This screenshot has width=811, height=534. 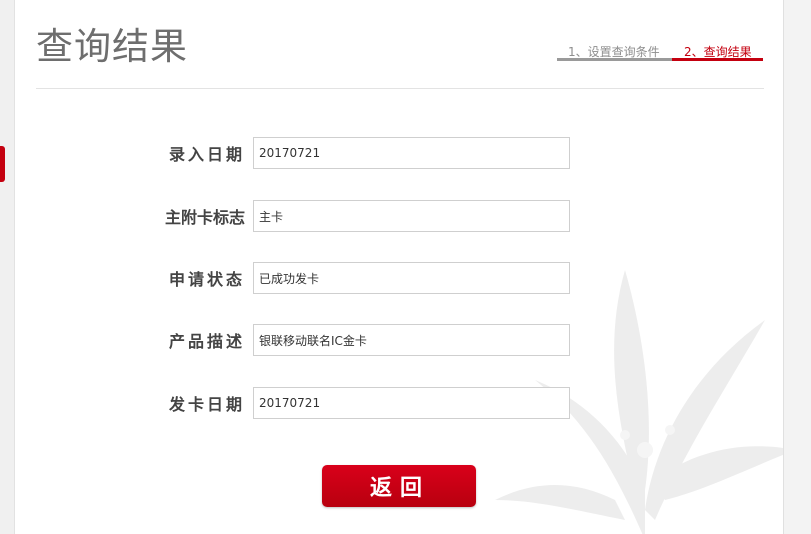 I want to click on form-row-issue-date: 发卡日期, so click(x=357, y=403).